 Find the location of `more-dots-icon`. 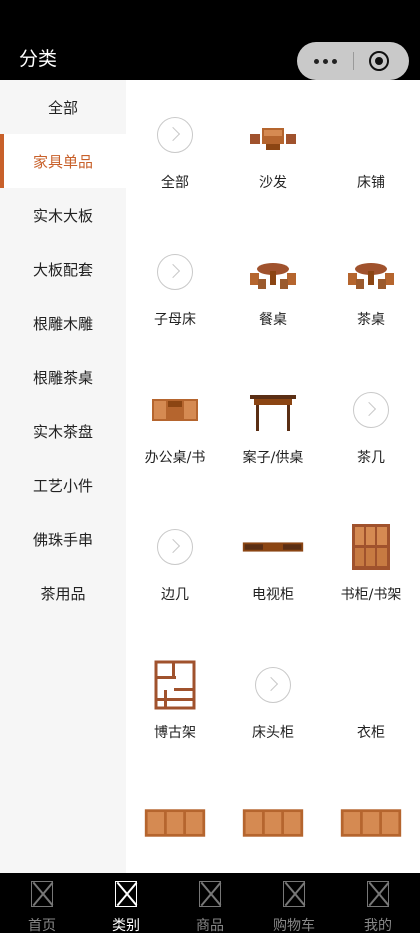

more-dots-icon is located at coordinates (325, 61).